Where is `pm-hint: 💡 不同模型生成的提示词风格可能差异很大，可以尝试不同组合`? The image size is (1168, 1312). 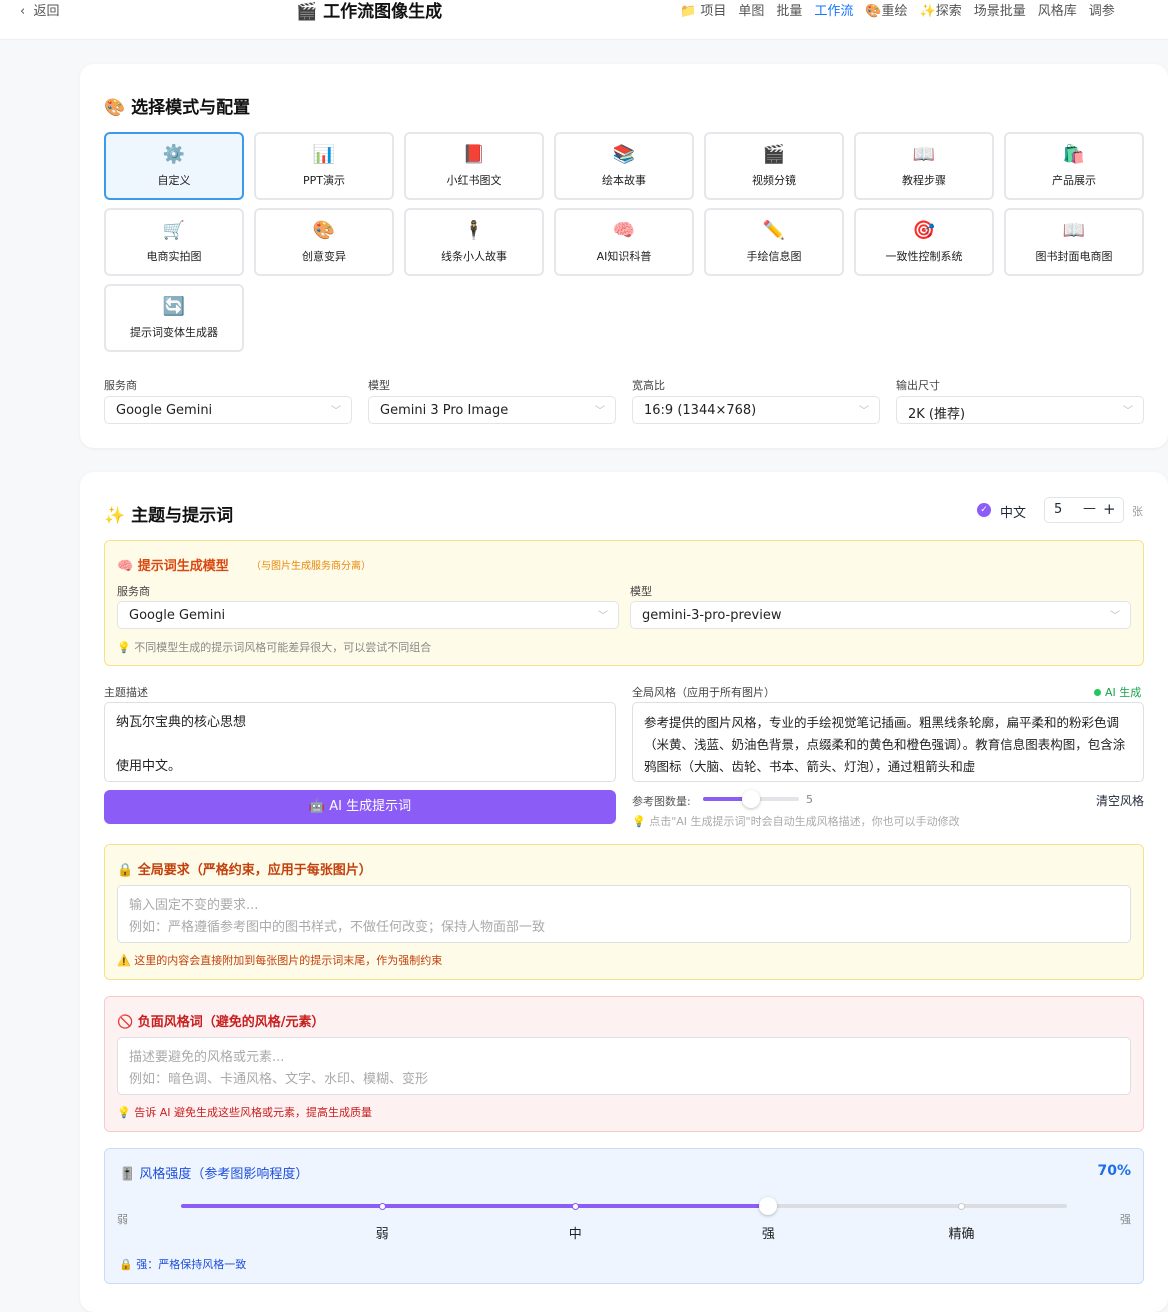 pm-hint: 💡 不同模型生成的提示词风格可能差异很大，可以尝试不同组合 is located at coordinates (274, 647).